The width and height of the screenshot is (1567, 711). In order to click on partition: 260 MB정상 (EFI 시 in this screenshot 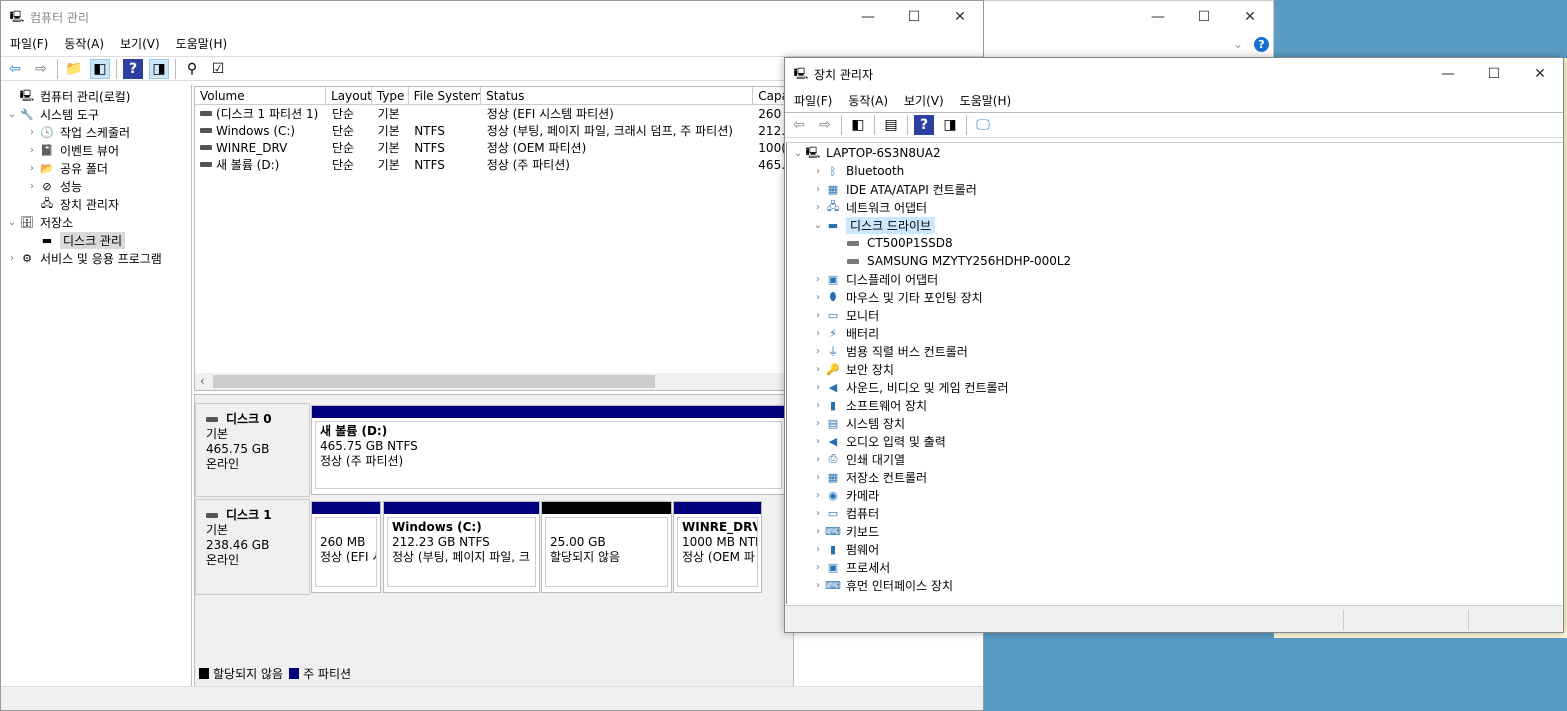, I will do `click(346, 547)`.